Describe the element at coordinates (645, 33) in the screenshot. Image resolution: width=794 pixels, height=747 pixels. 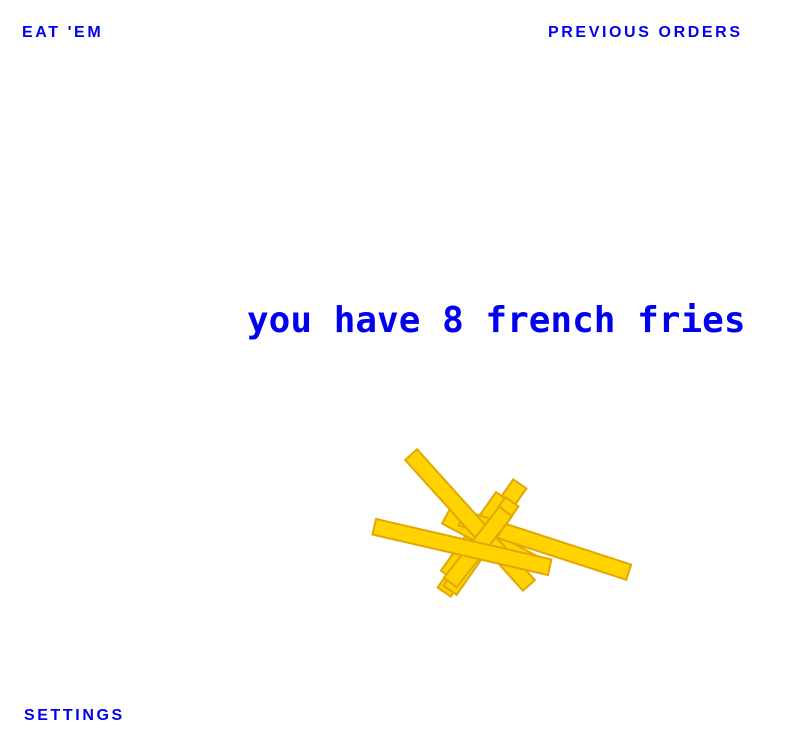
I see `previous-orders-link: PREVIOUS ORDERS` at that location.